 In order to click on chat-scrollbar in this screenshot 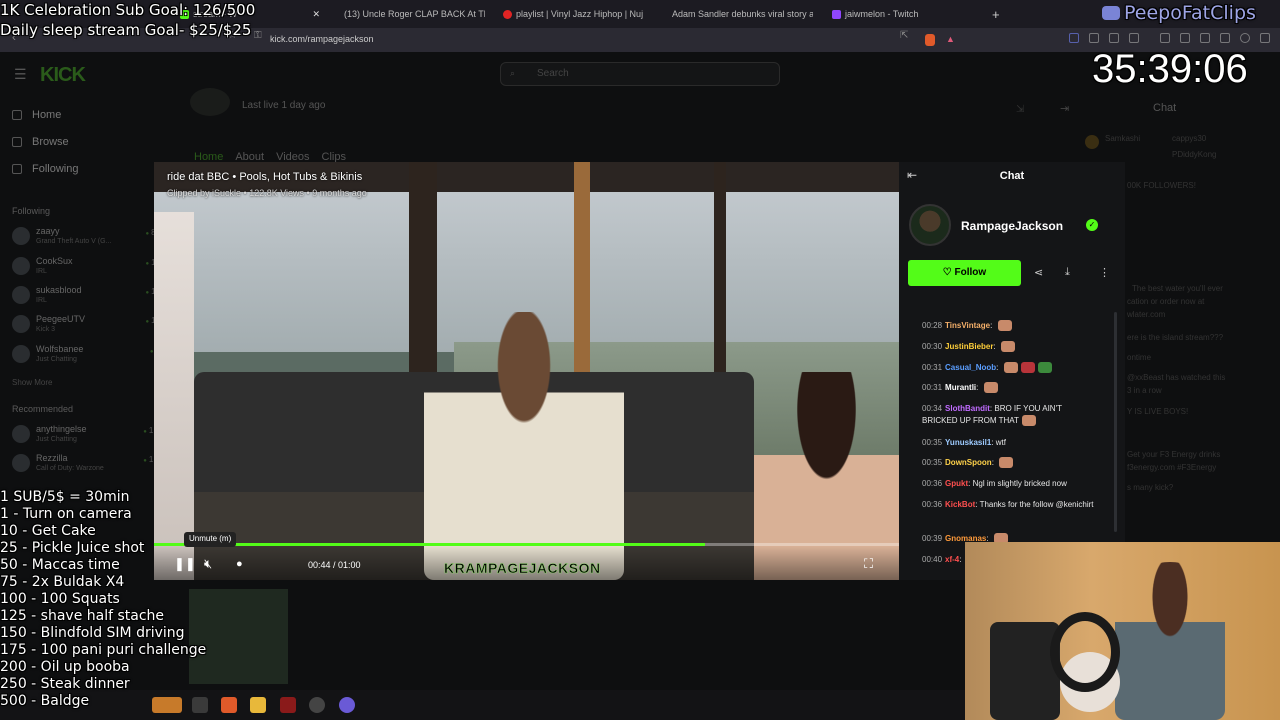, I will do `click(1115, 422)`.